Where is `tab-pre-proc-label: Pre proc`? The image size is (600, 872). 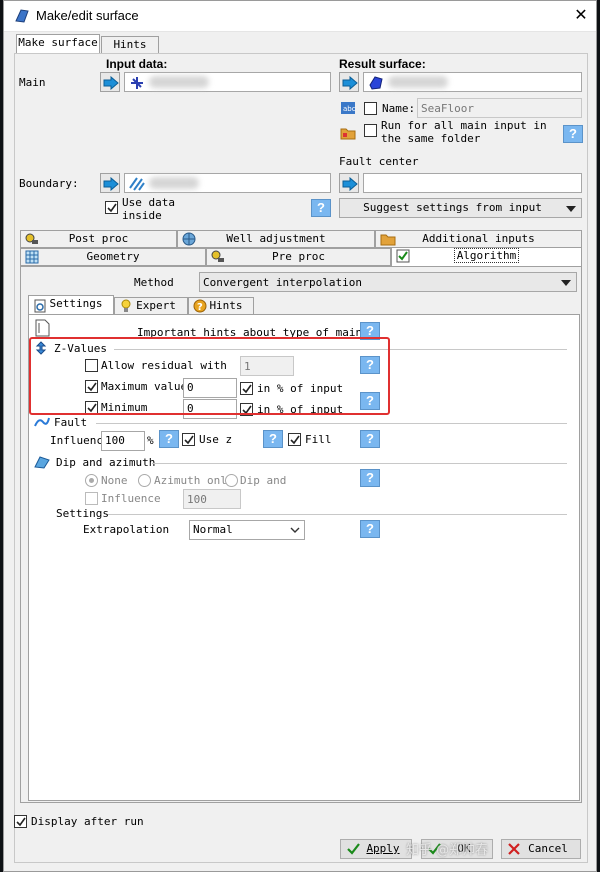
tab-pre-proc-label: Pre proc is located at coordinates (298, 256).